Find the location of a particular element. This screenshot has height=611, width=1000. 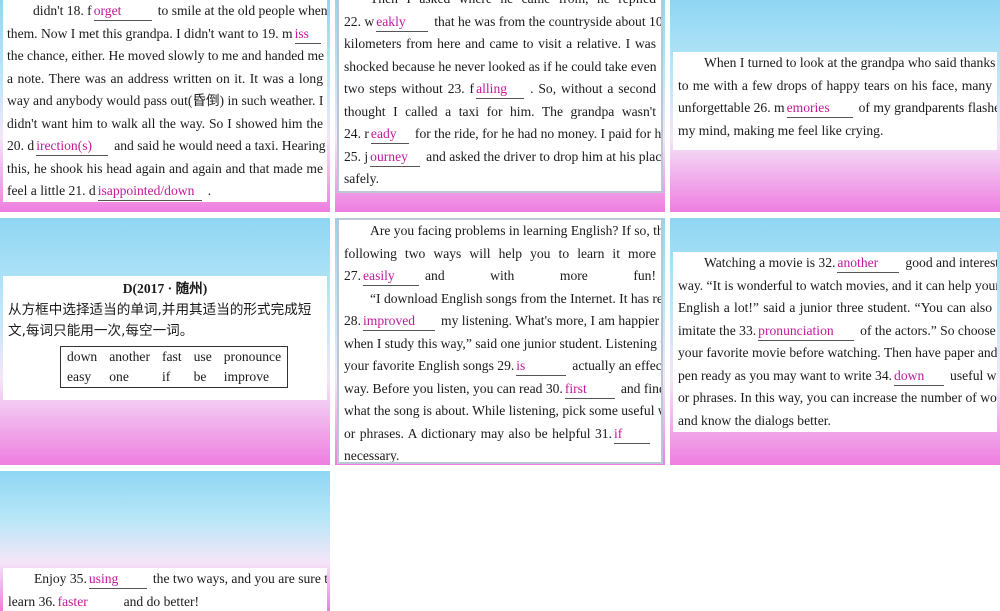

answer-blank: isappointed/down is located at coordinates (150, 191).